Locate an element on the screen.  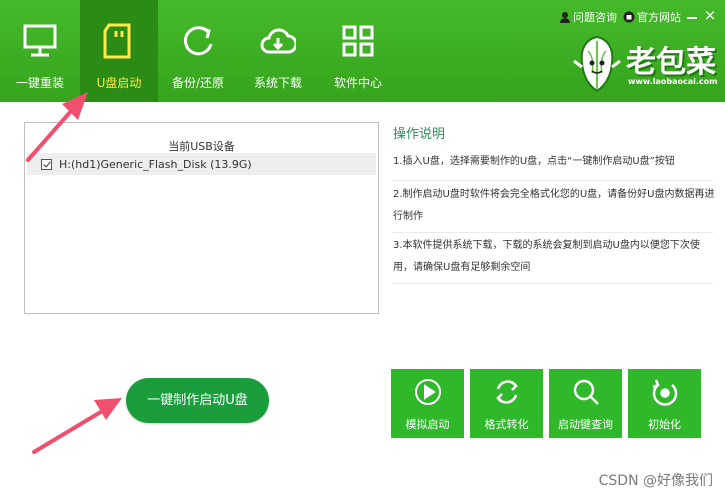
list-item: H:(hd1)Generic_Flash_Disk (13.9G) is located at coordinates (201, 164).